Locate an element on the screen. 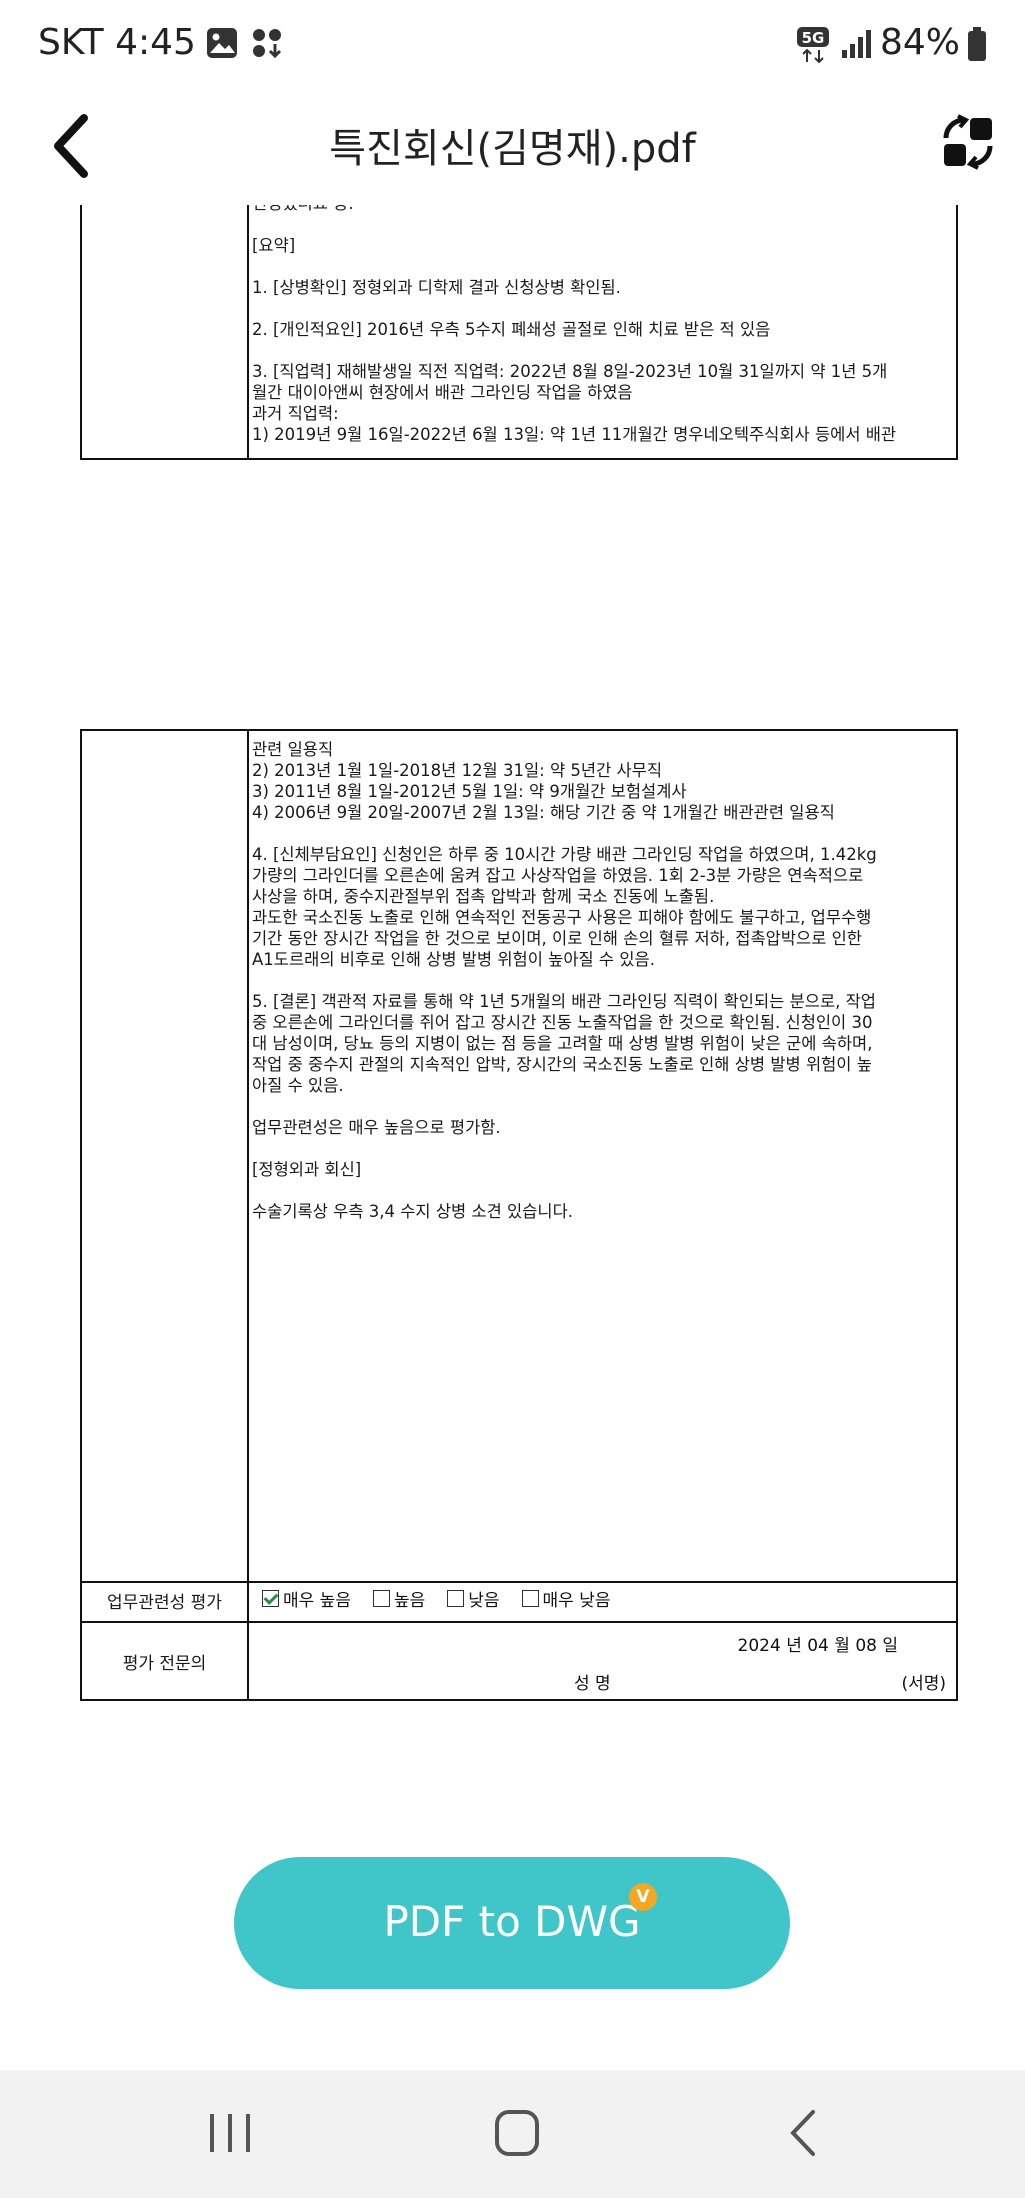 The height and width of the screenshot is (2198, 1025). app-header: 특진회신(김명재).pdf is located at coordinates (512, 146).